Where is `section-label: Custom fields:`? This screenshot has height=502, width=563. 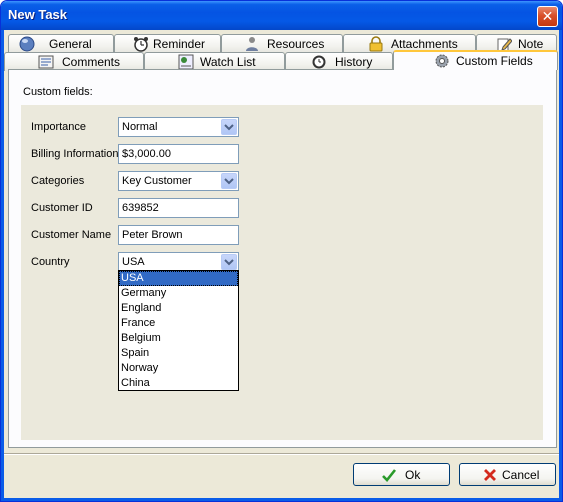 section-label: Custom fields: is located at coordinates (58, 92).